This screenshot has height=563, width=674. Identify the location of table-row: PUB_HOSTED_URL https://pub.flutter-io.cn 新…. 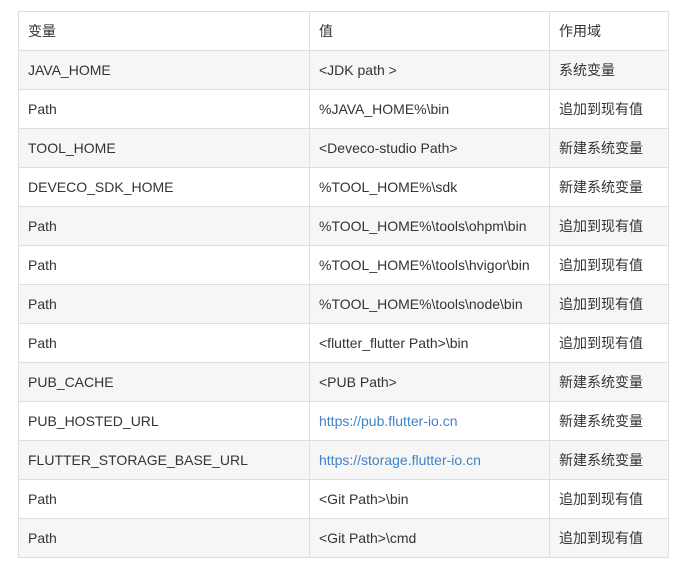
(343, 421).